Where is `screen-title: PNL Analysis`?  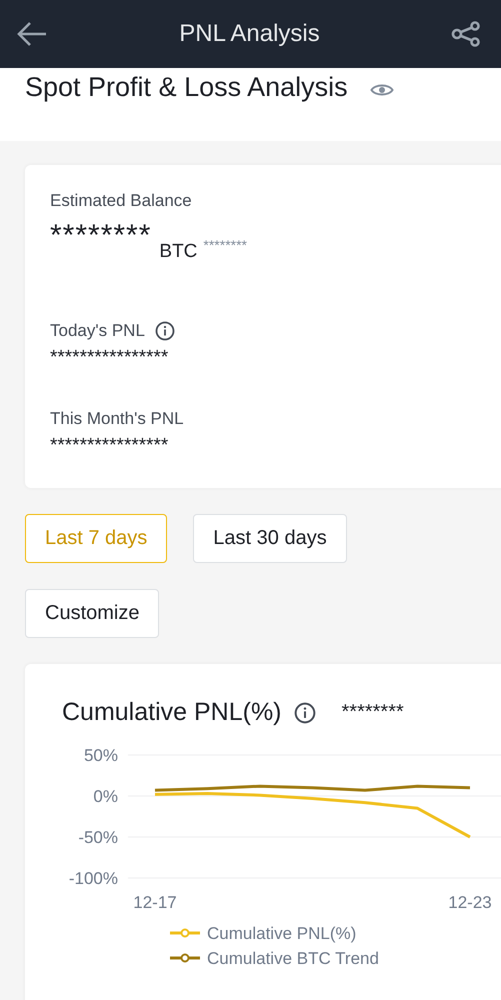 screen-title: PNL Analysis is located at coordinates (249, 34).